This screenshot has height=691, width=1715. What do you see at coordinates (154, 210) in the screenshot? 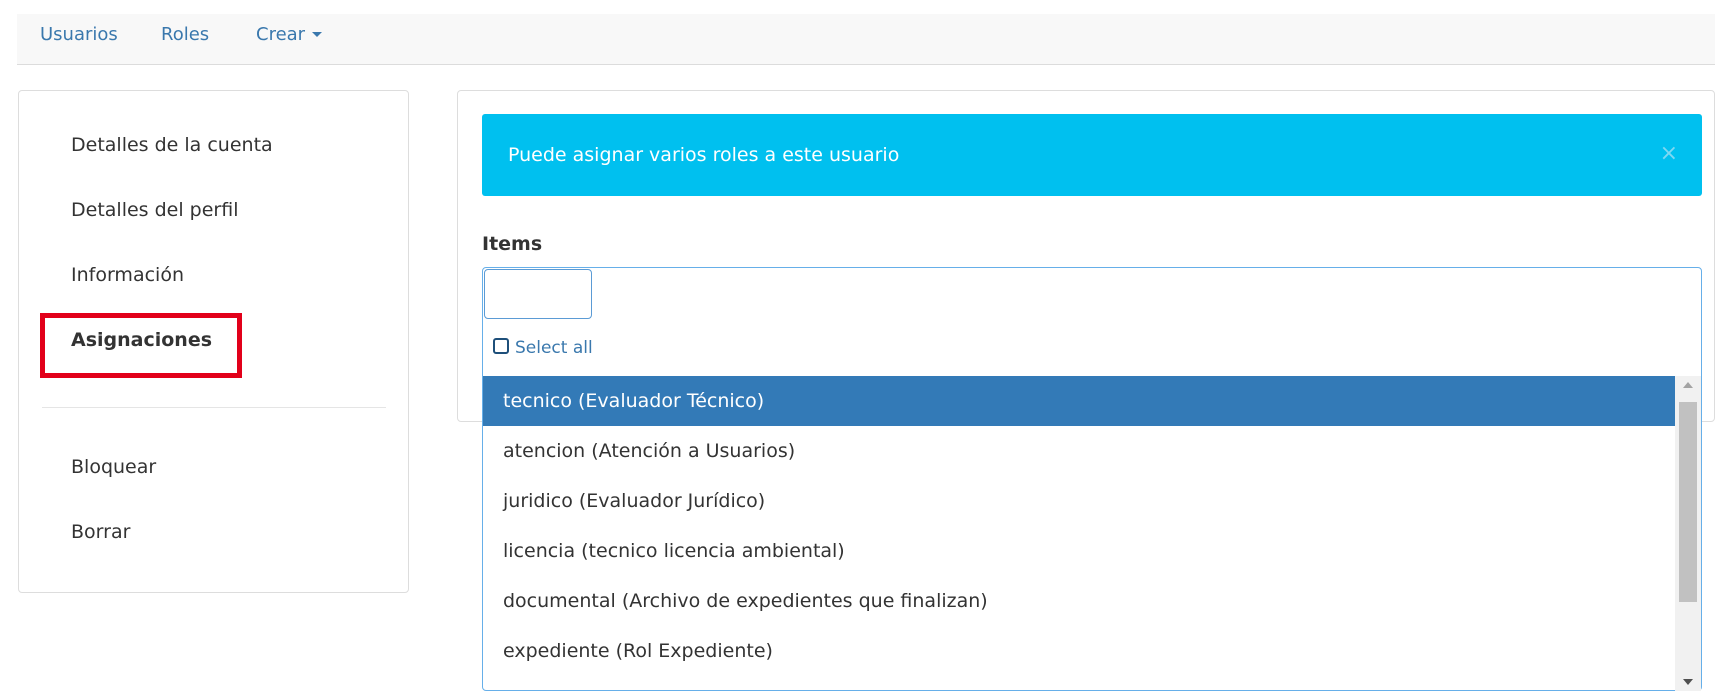
I see `sidebar-item-detalles-perfil: Detalles del perfil` at bounding box center [154, 210].